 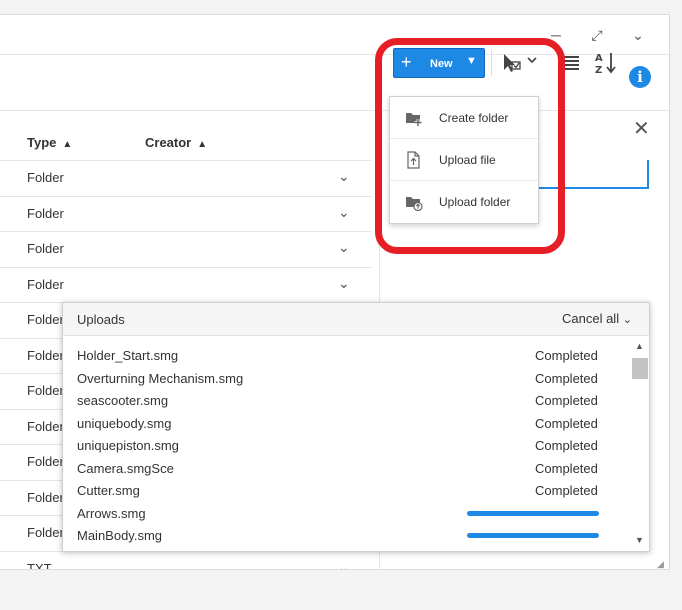 What do you see at coordinates (597, 35) in the screenshot?
I see `maximize-icon: ⤢` at bounding box center [597, 35].